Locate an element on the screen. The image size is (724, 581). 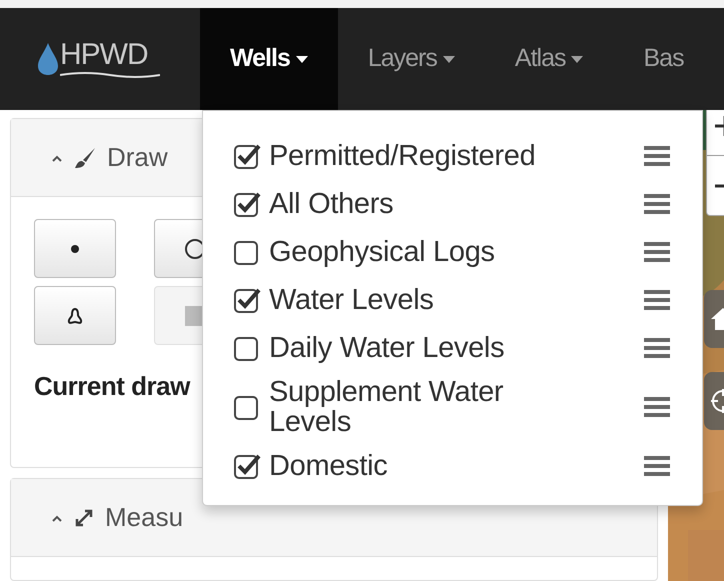
layer-label: Domestic is located at coordinates (411, 466).